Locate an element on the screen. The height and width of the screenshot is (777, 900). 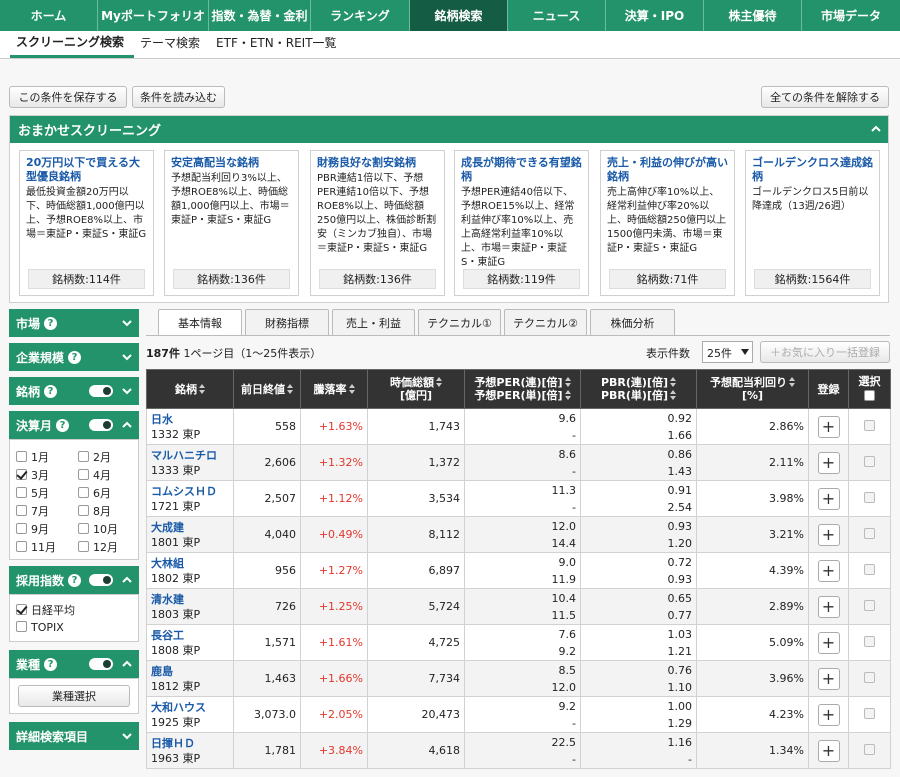
month-option: 1月 is located at coordinates (32, 457).